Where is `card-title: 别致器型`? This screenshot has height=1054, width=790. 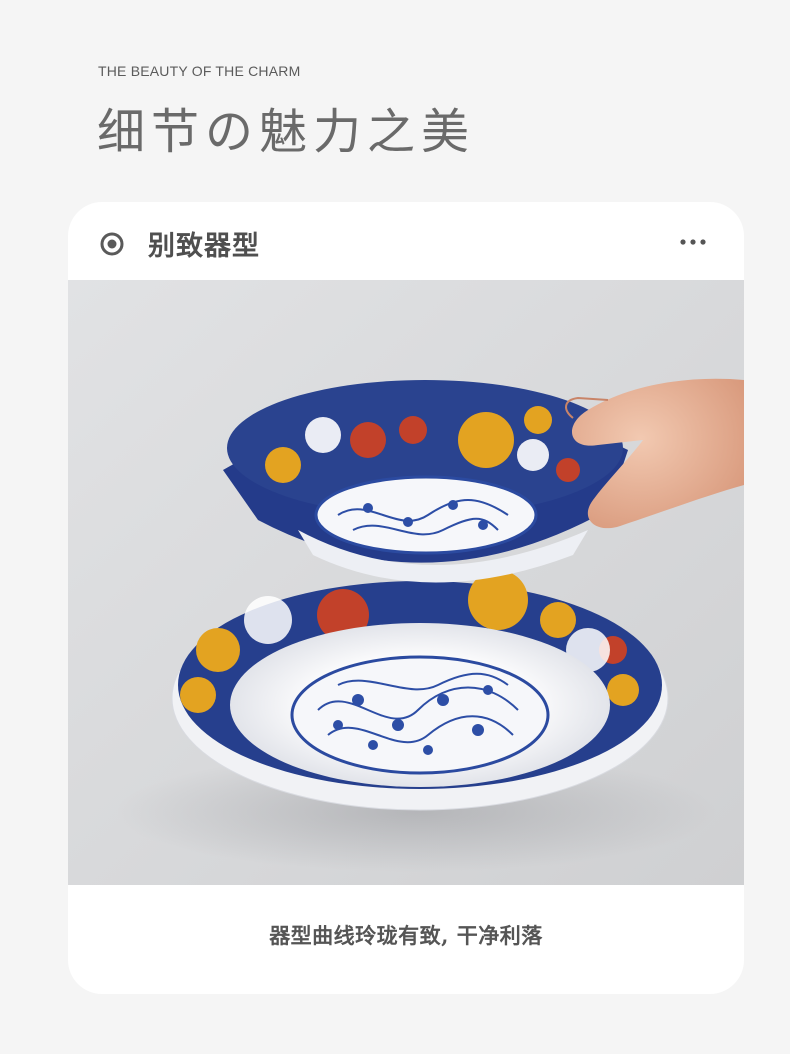 card-title: 别致器型 is located at coordinates (204, 246).